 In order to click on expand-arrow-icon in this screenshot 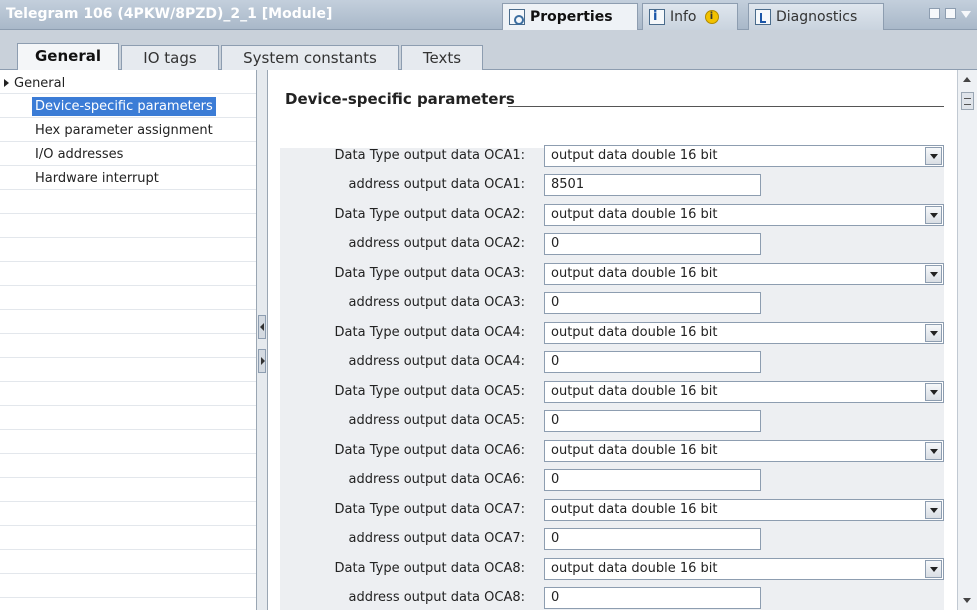, I will do `click(6, 83)`.